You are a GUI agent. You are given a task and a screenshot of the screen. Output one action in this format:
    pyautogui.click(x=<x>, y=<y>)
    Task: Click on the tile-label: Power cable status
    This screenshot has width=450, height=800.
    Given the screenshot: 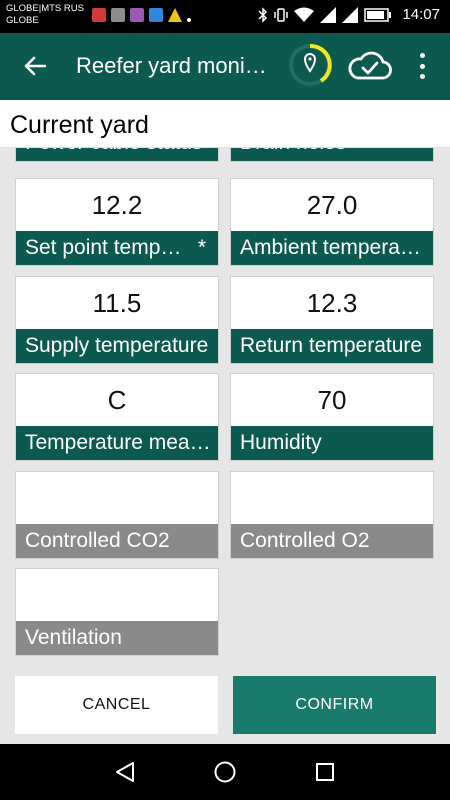 What is the action you would take?
    pyautogui.click(x=117, y=154)
    